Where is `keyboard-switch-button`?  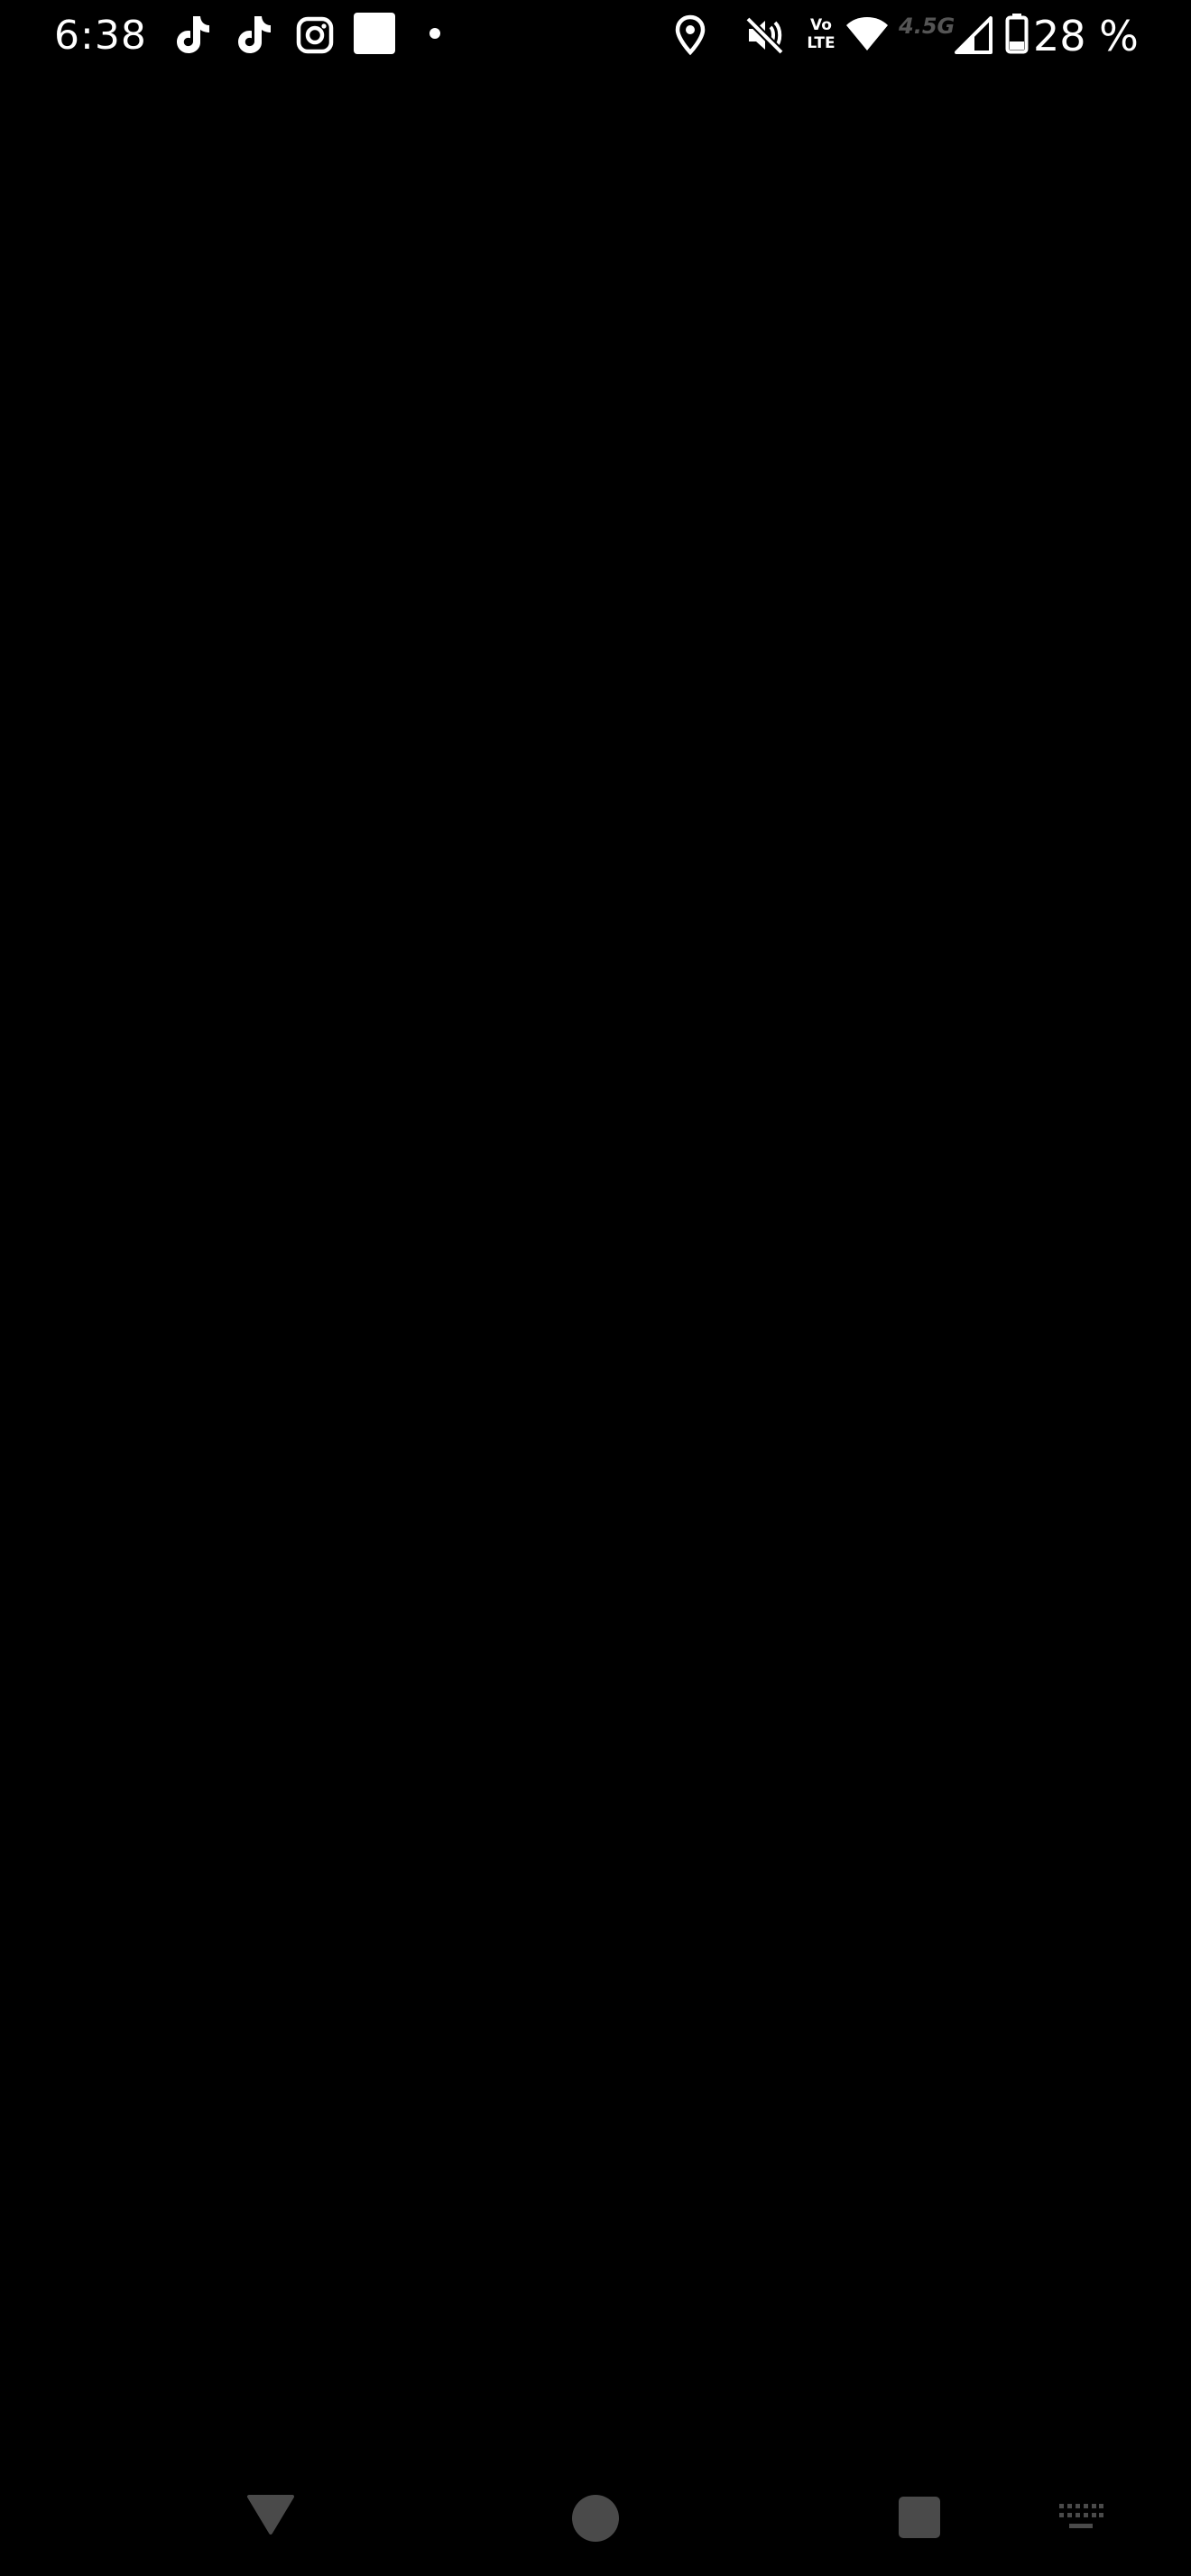 keyboard-switch-button is located at coordinates (1080, 2517).